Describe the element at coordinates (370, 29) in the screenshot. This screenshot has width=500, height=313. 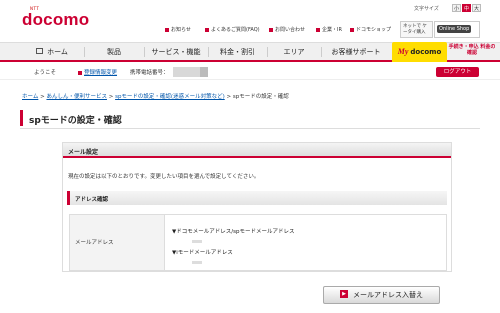
I see `util-link-shop: ドコモショップ` at that location.